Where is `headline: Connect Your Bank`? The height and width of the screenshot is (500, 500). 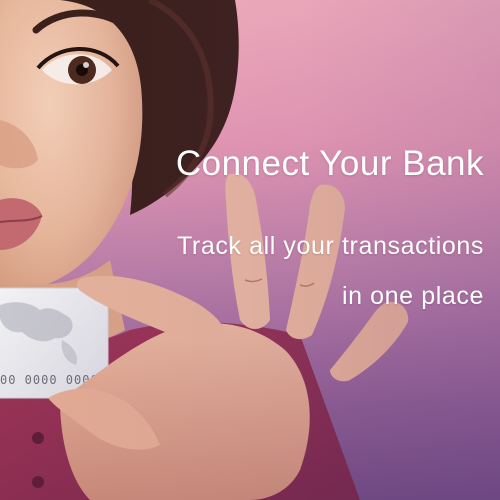 headline: Connect Your Bank is located at coordinates (329, 163).